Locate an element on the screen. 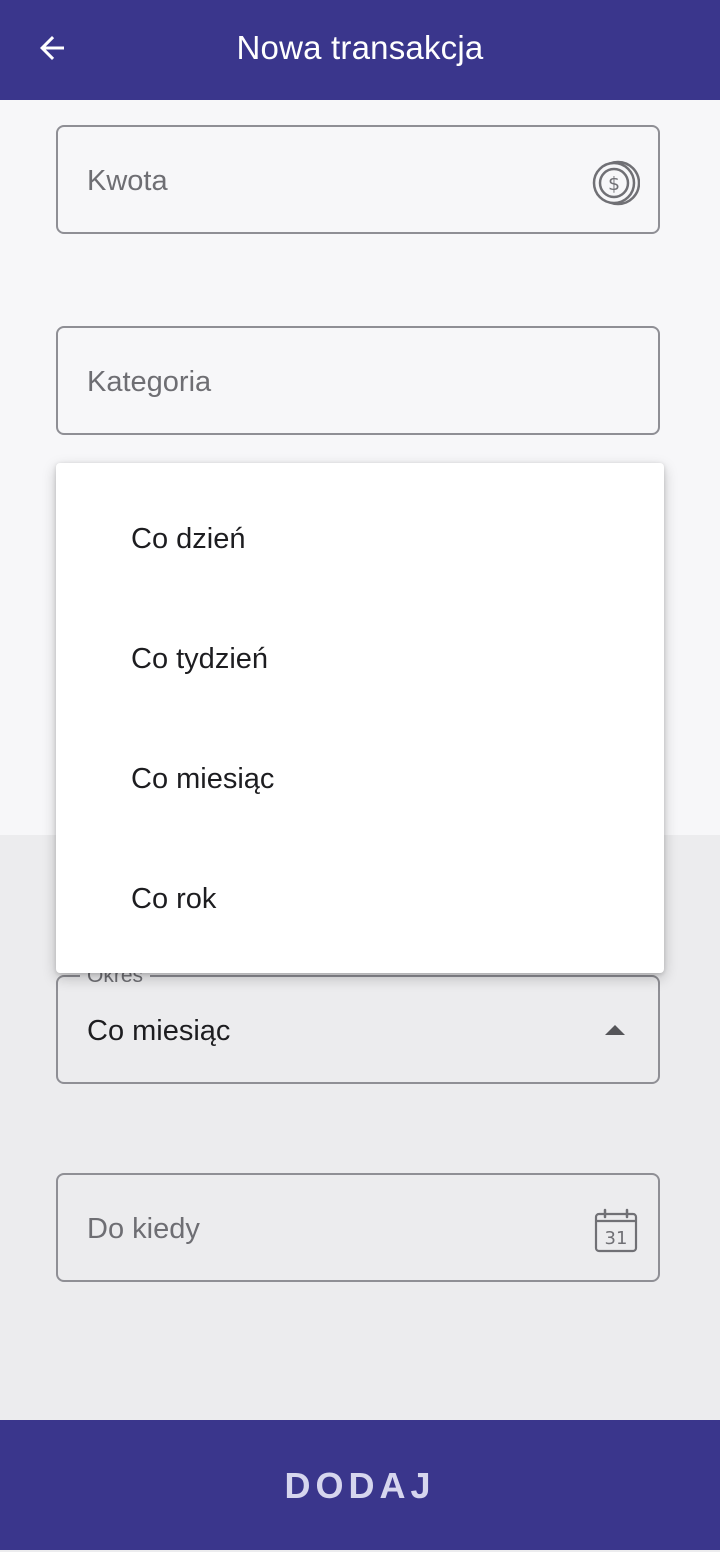  period-option-daily: Co dzień is located at coordinates (360, 539).